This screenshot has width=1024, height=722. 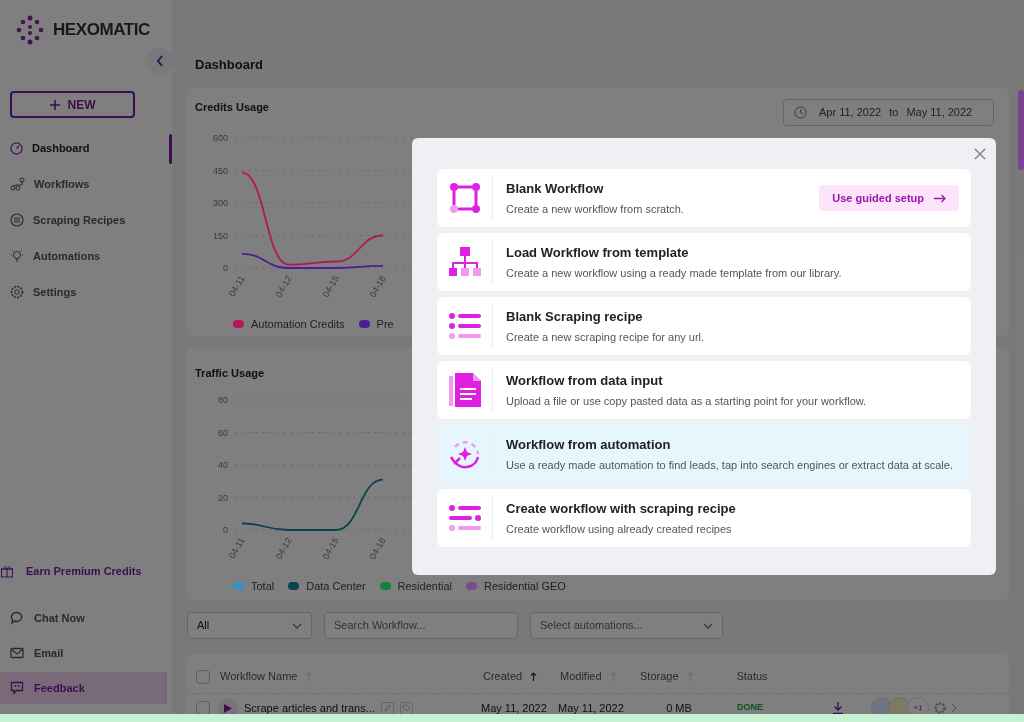 What do you see at coordinates (220, 203) in the screenshot?
I see `axis-tick-label: 300` at bounding box center [220, 203].